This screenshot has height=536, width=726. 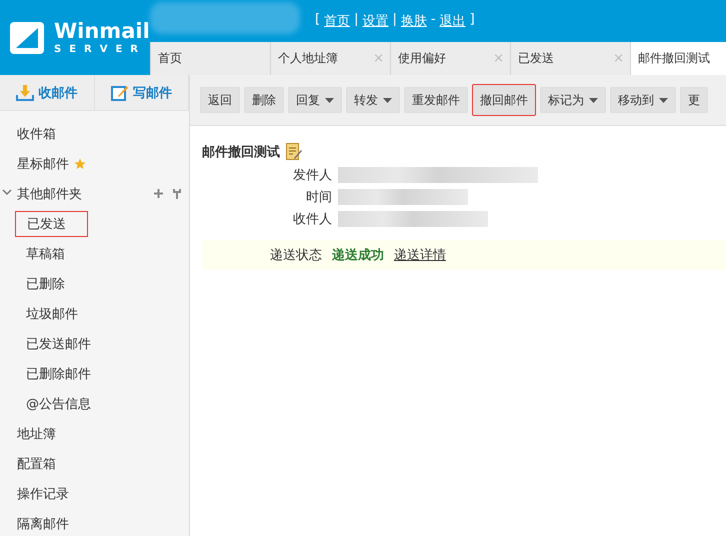 What do you see at coordinates (373, 100) in the screenshot?
I see `toolbar-button: 转发` at bounding box center [373, 100].